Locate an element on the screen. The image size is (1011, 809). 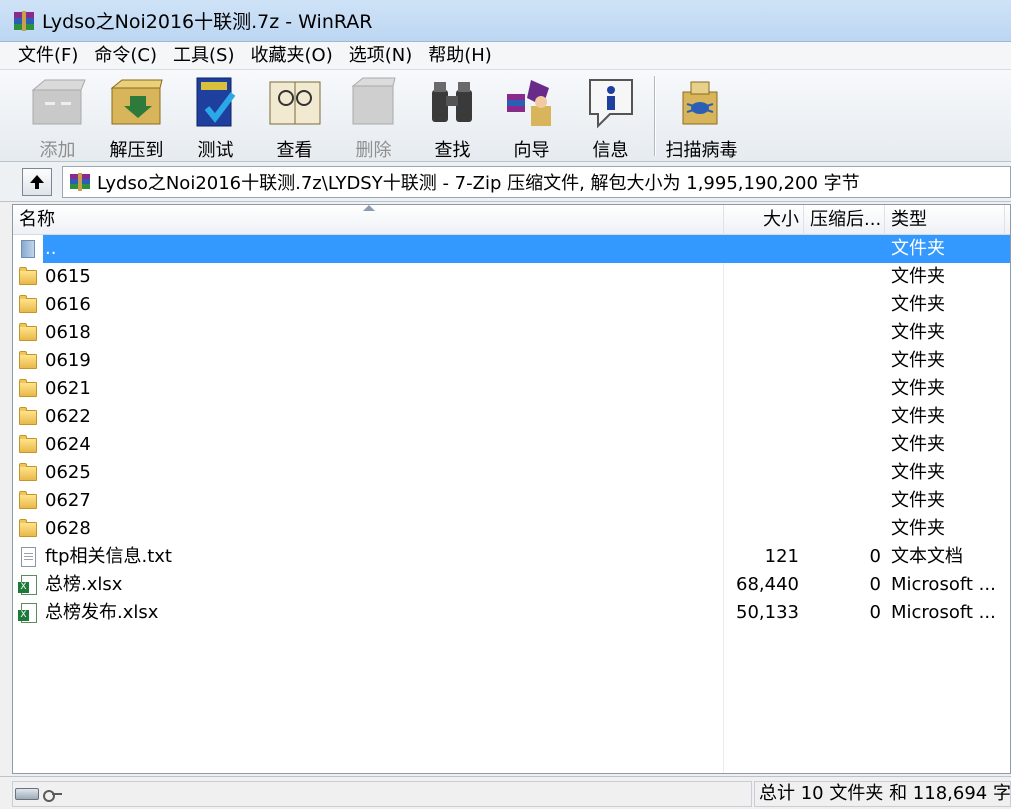
key-icon is located at coordinates (53, 795).